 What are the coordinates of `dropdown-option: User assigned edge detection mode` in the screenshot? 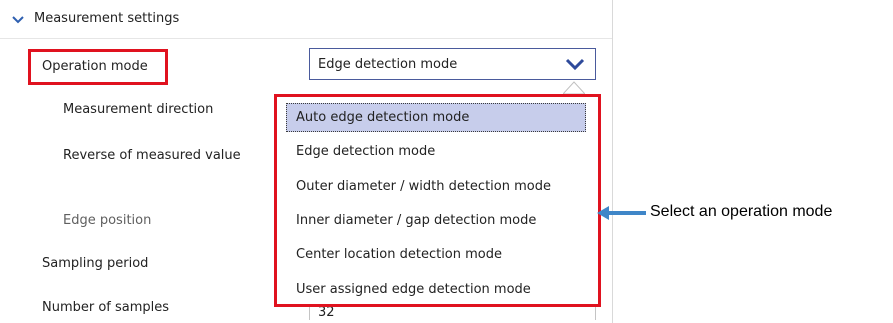 It's located at (436, 289).